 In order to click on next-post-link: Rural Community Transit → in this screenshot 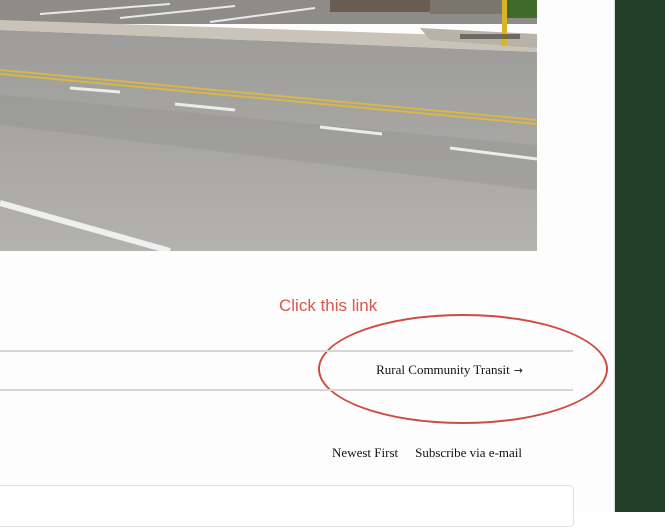, I will do `click(449, 370)`.